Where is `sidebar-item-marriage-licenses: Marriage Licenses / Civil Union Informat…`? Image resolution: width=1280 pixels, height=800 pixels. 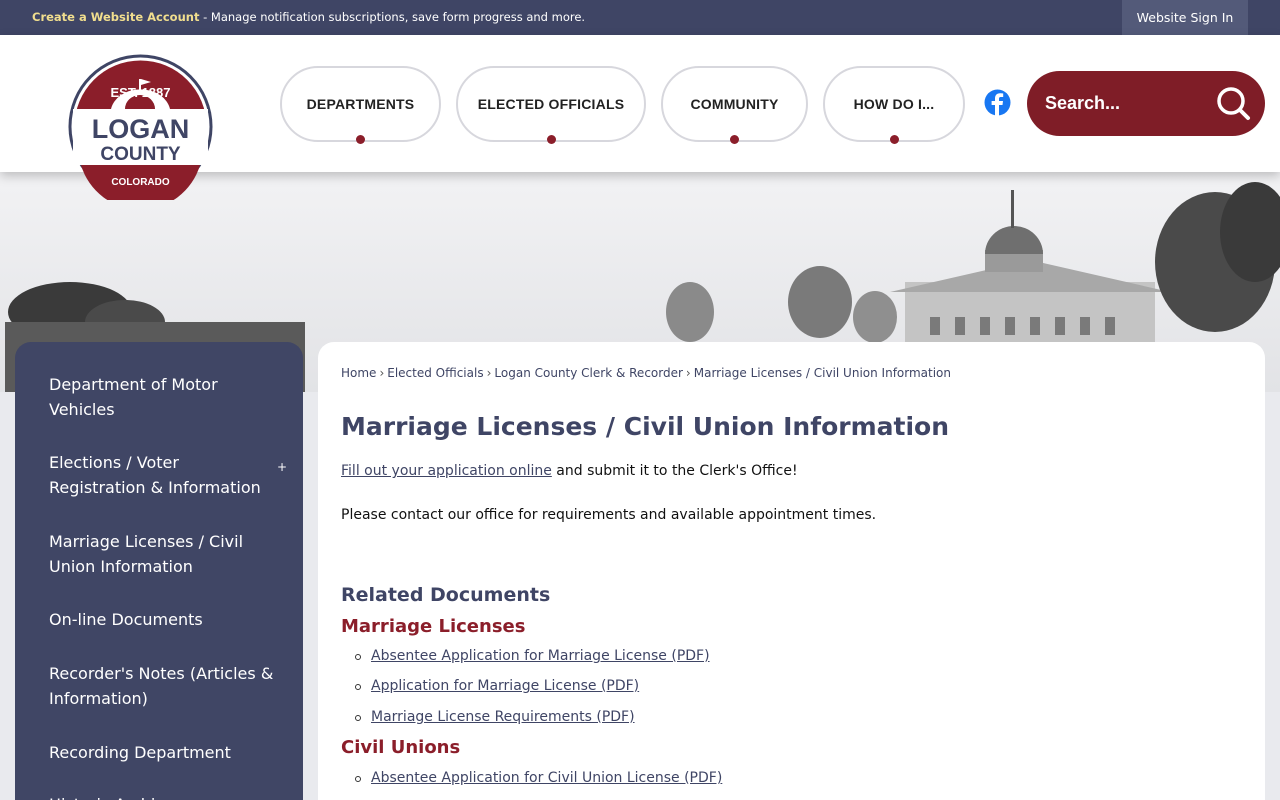 sidebar-item-marriage-licenses: Marriage Licenses / Civil Union Informat… is located at coordinates (161, 554).